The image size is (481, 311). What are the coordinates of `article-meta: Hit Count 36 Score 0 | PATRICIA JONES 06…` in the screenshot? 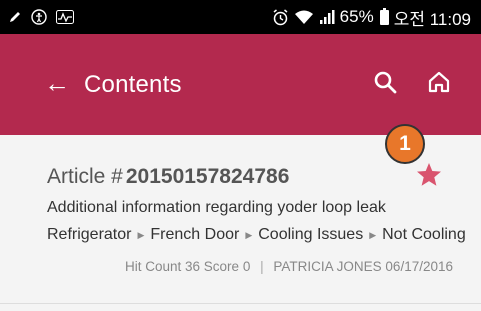 It's located at (289, 266).